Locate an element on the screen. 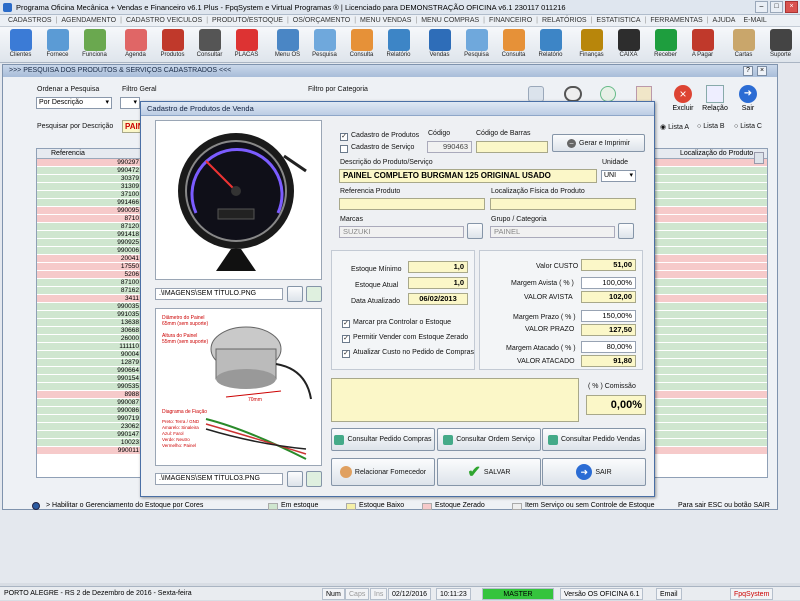 This screenshot has width=800, height=601. toolbar-button-17: Receber is located at coordinates (665, 45).